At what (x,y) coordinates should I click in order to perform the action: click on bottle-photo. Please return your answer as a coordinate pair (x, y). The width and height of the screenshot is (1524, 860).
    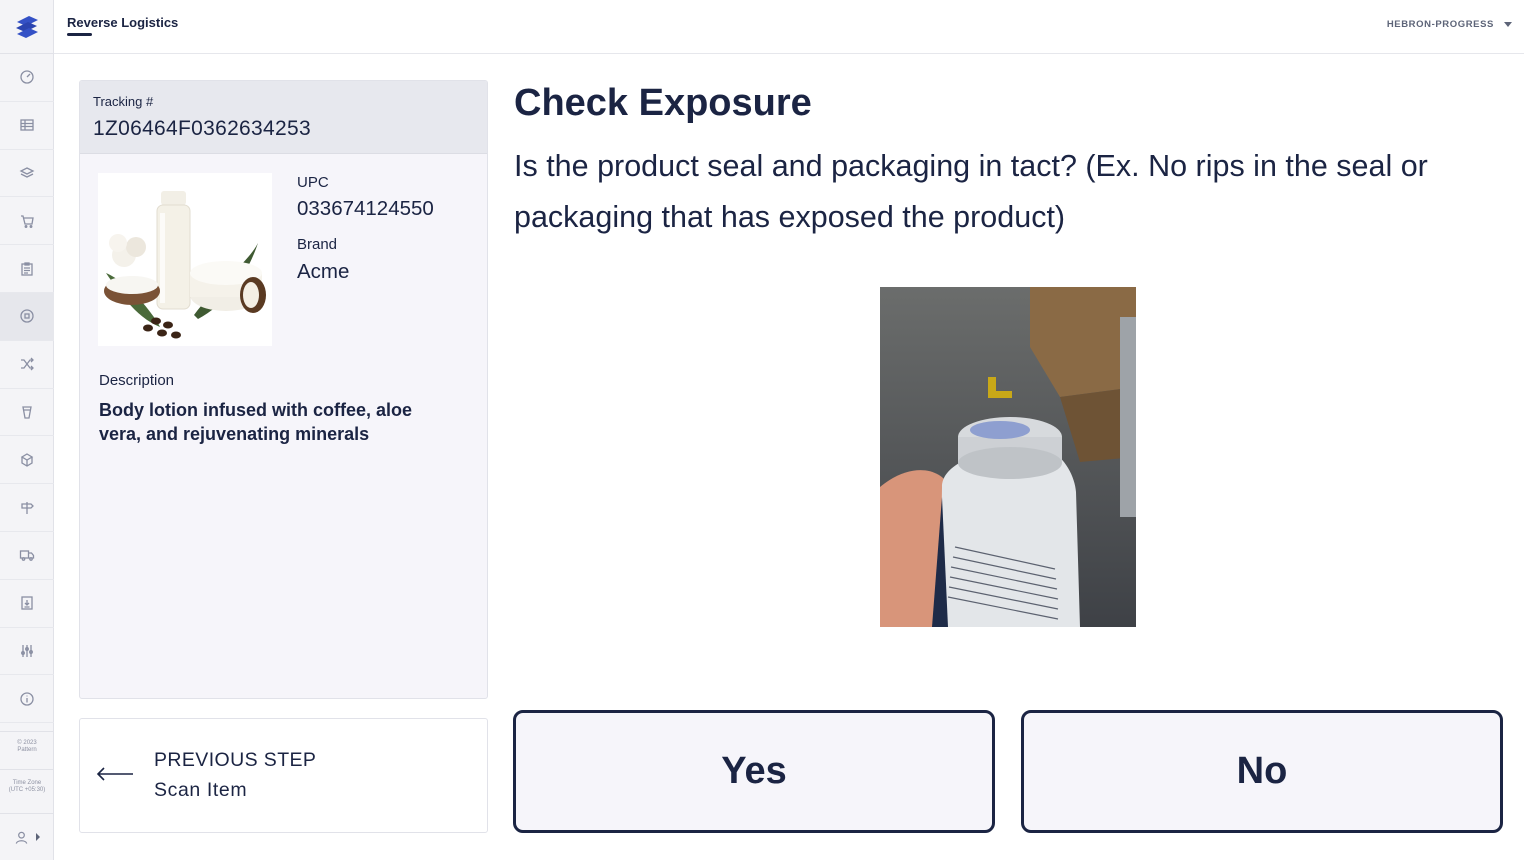
    Looking at the image, I should click on (1008, 457).